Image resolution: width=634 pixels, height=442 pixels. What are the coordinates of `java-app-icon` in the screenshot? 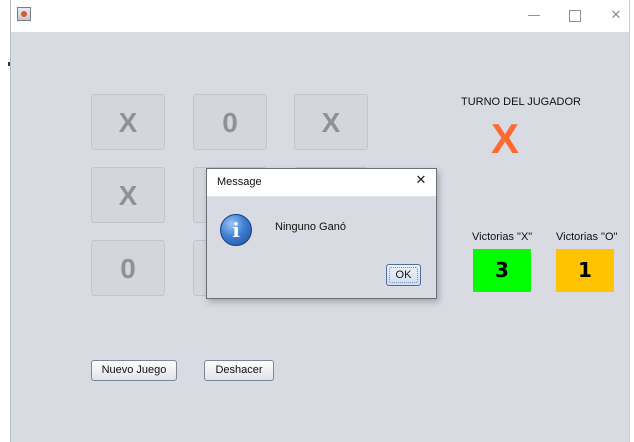 It's located at (24, 14).